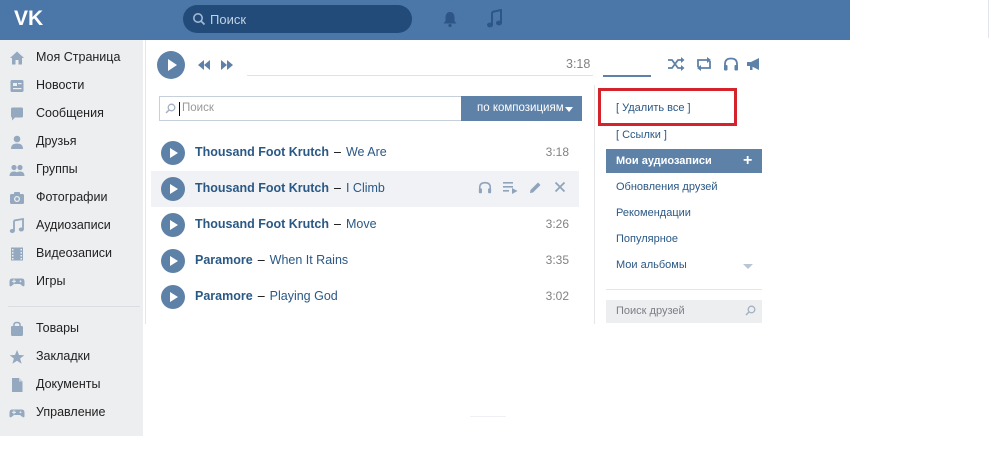 The image size is (991, 457). I want to click on track-row: Paramore – When It Rains 3:35, so click(365, 261).